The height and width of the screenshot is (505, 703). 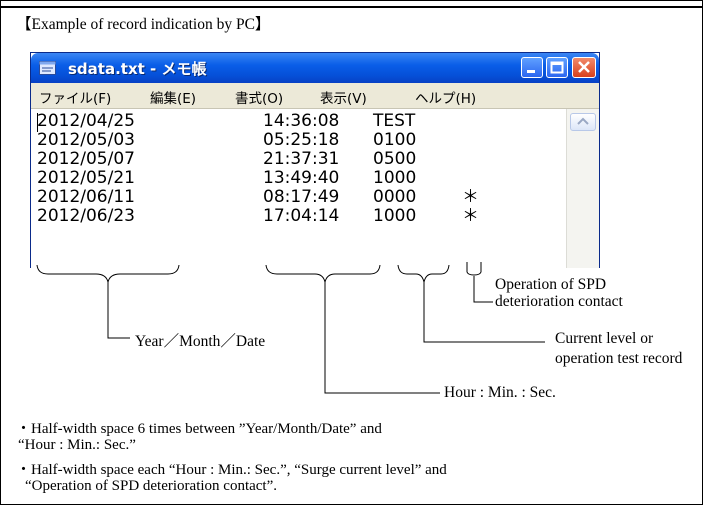 I want to click on leader-spd, so click(x=483, y=289).